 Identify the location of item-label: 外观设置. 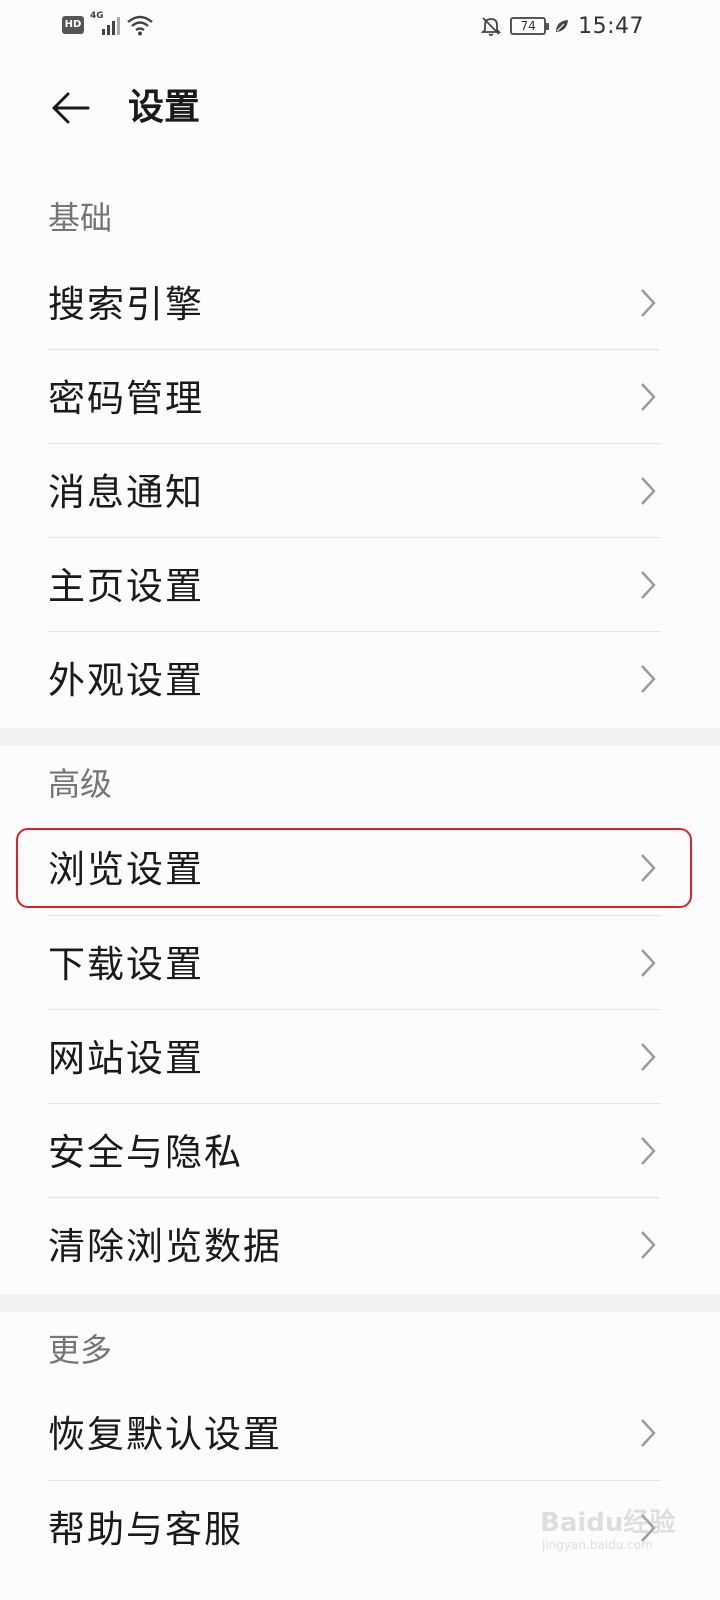
(126, 680).